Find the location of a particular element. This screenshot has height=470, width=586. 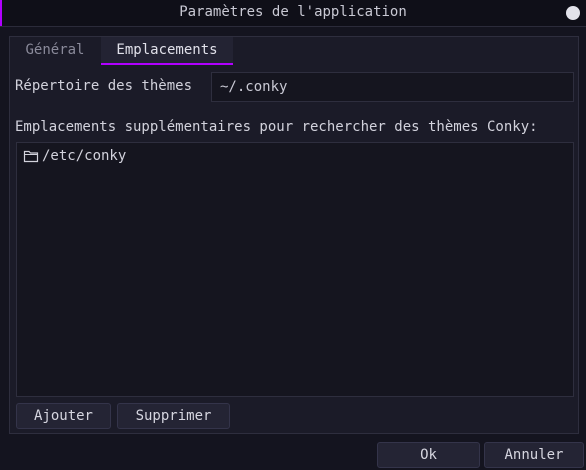

title-bar: Paramètres de l'application is located at coordinates (293, 13).